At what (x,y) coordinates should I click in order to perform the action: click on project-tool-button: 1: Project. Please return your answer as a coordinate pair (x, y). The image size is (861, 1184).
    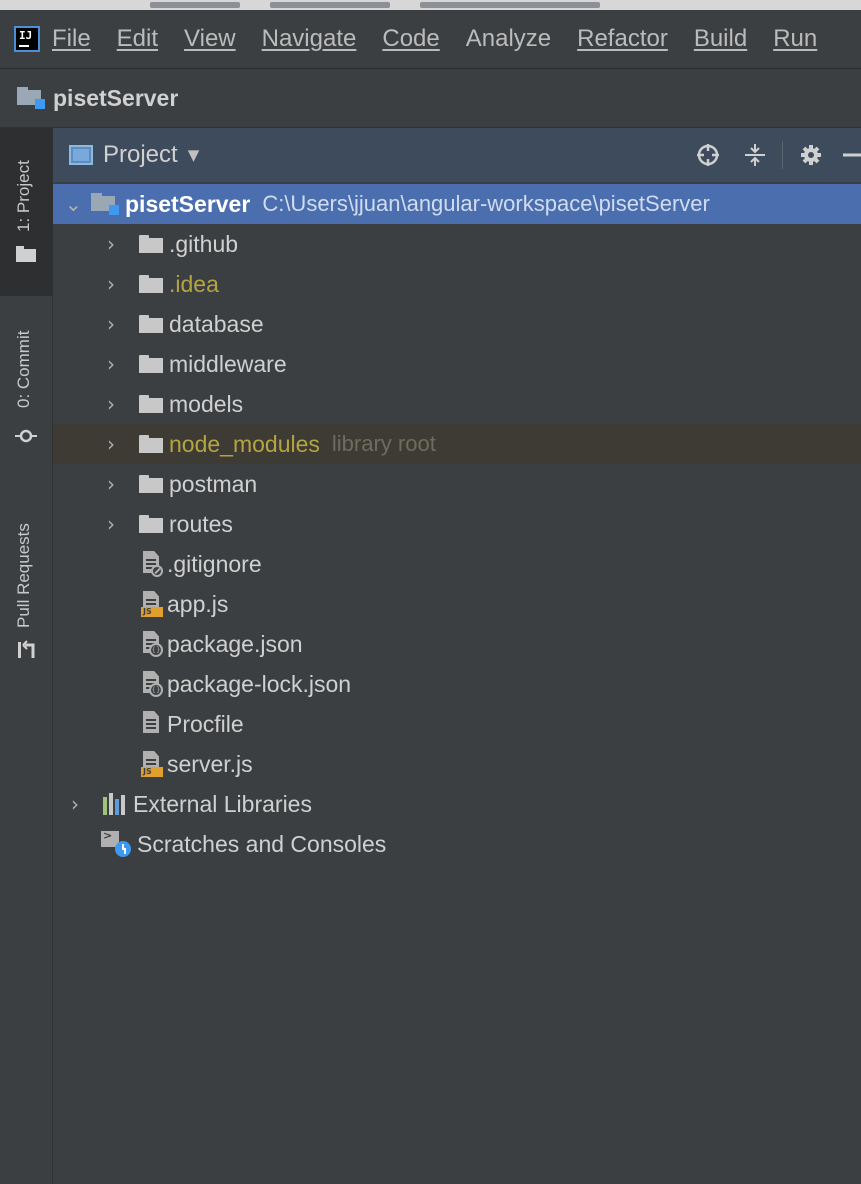
    Looking at the image, I should click on (26, 212).